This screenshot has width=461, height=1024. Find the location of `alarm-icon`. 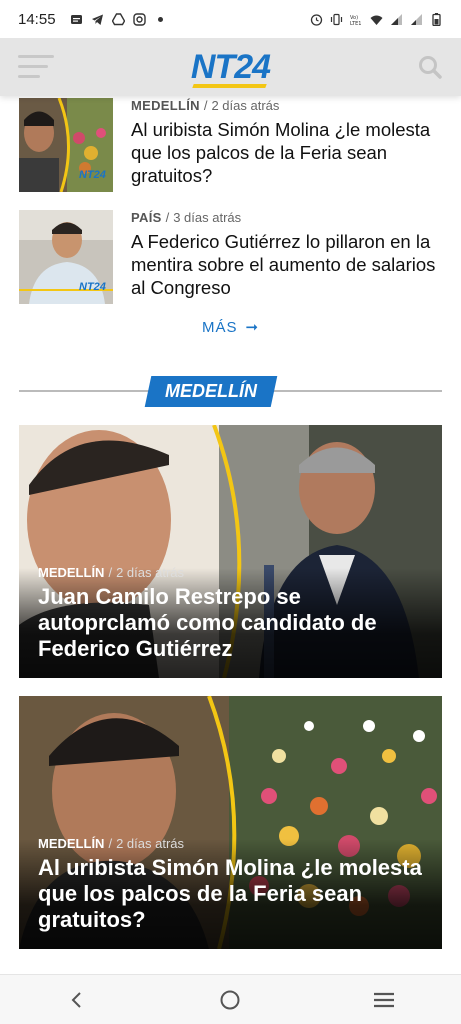

alarm-icon is located at coordinates (316, 19).